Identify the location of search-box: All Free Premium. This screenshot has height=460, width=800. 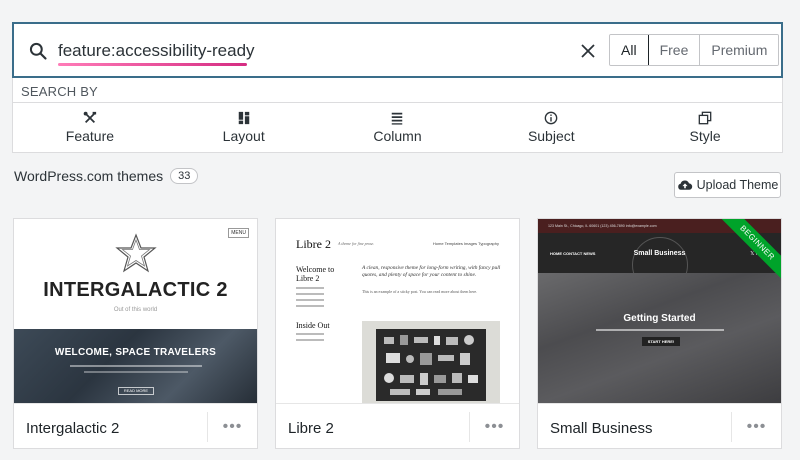
(397, 50).